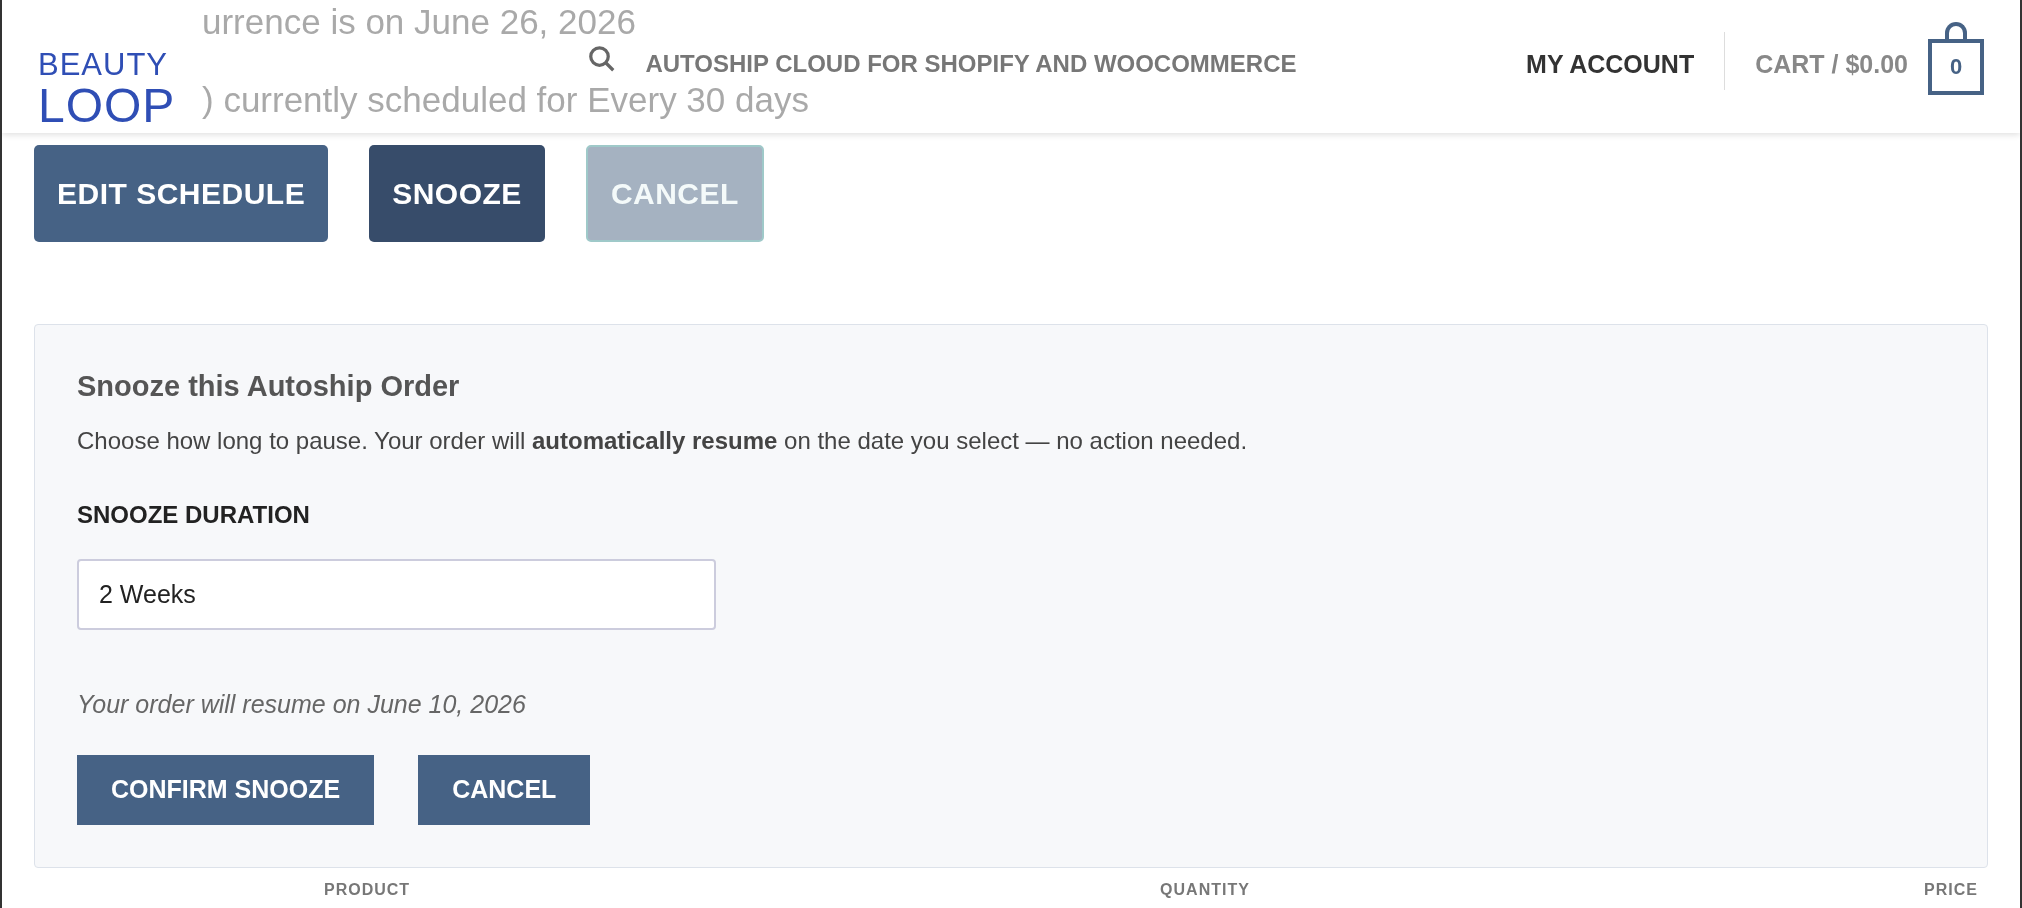 Image resolution: width=2022 pixels, height=908 pixels. Describe the element at coordinates (226, 790) in the screenshot. I see `panel-button: CONFIRM SNOOZE` at that location.